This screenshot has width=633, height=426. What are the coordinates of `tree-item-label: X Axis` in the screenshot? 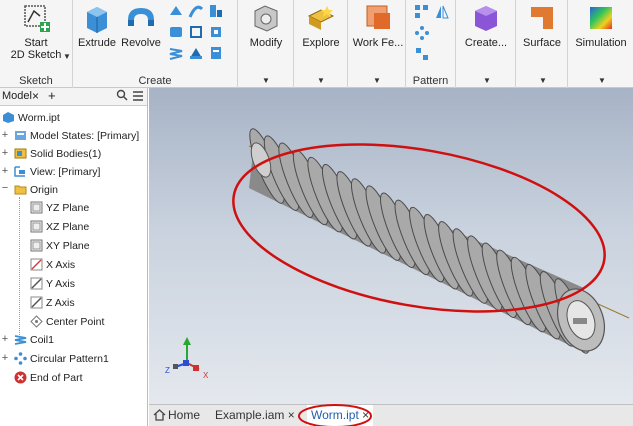 It's located at (61, 265).